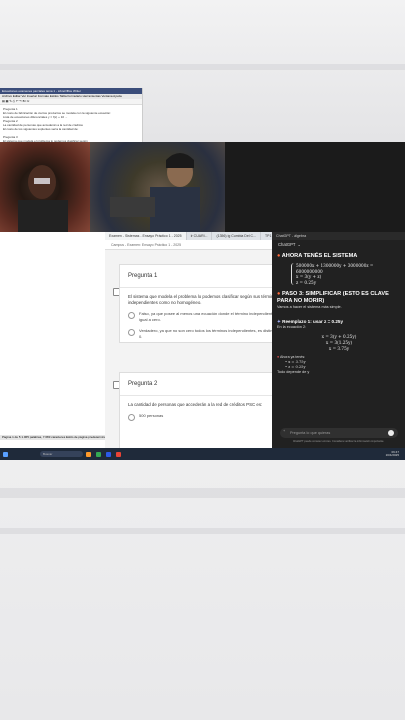 This screenshot has height=720, width=405. Describe the element at coordinates (198, 276) in the screenshot. I see `question-header: Pregunta 1 5 p` at that location.